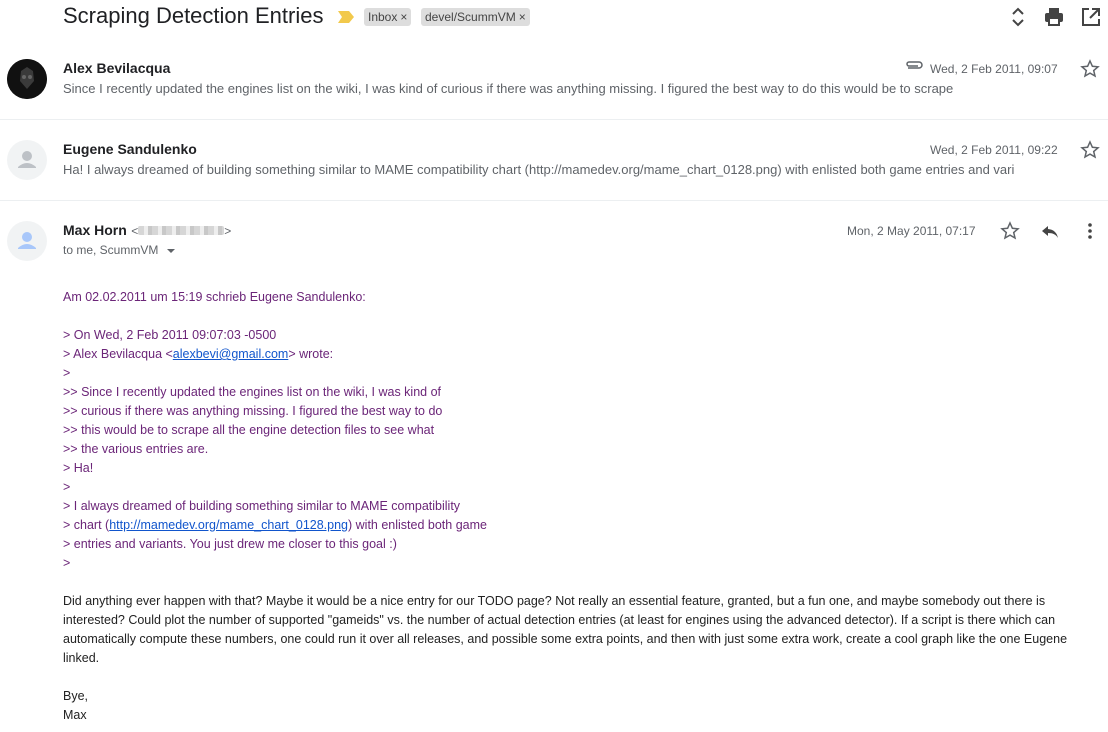  I want to click on more-options-icon, so click(1090, 231).